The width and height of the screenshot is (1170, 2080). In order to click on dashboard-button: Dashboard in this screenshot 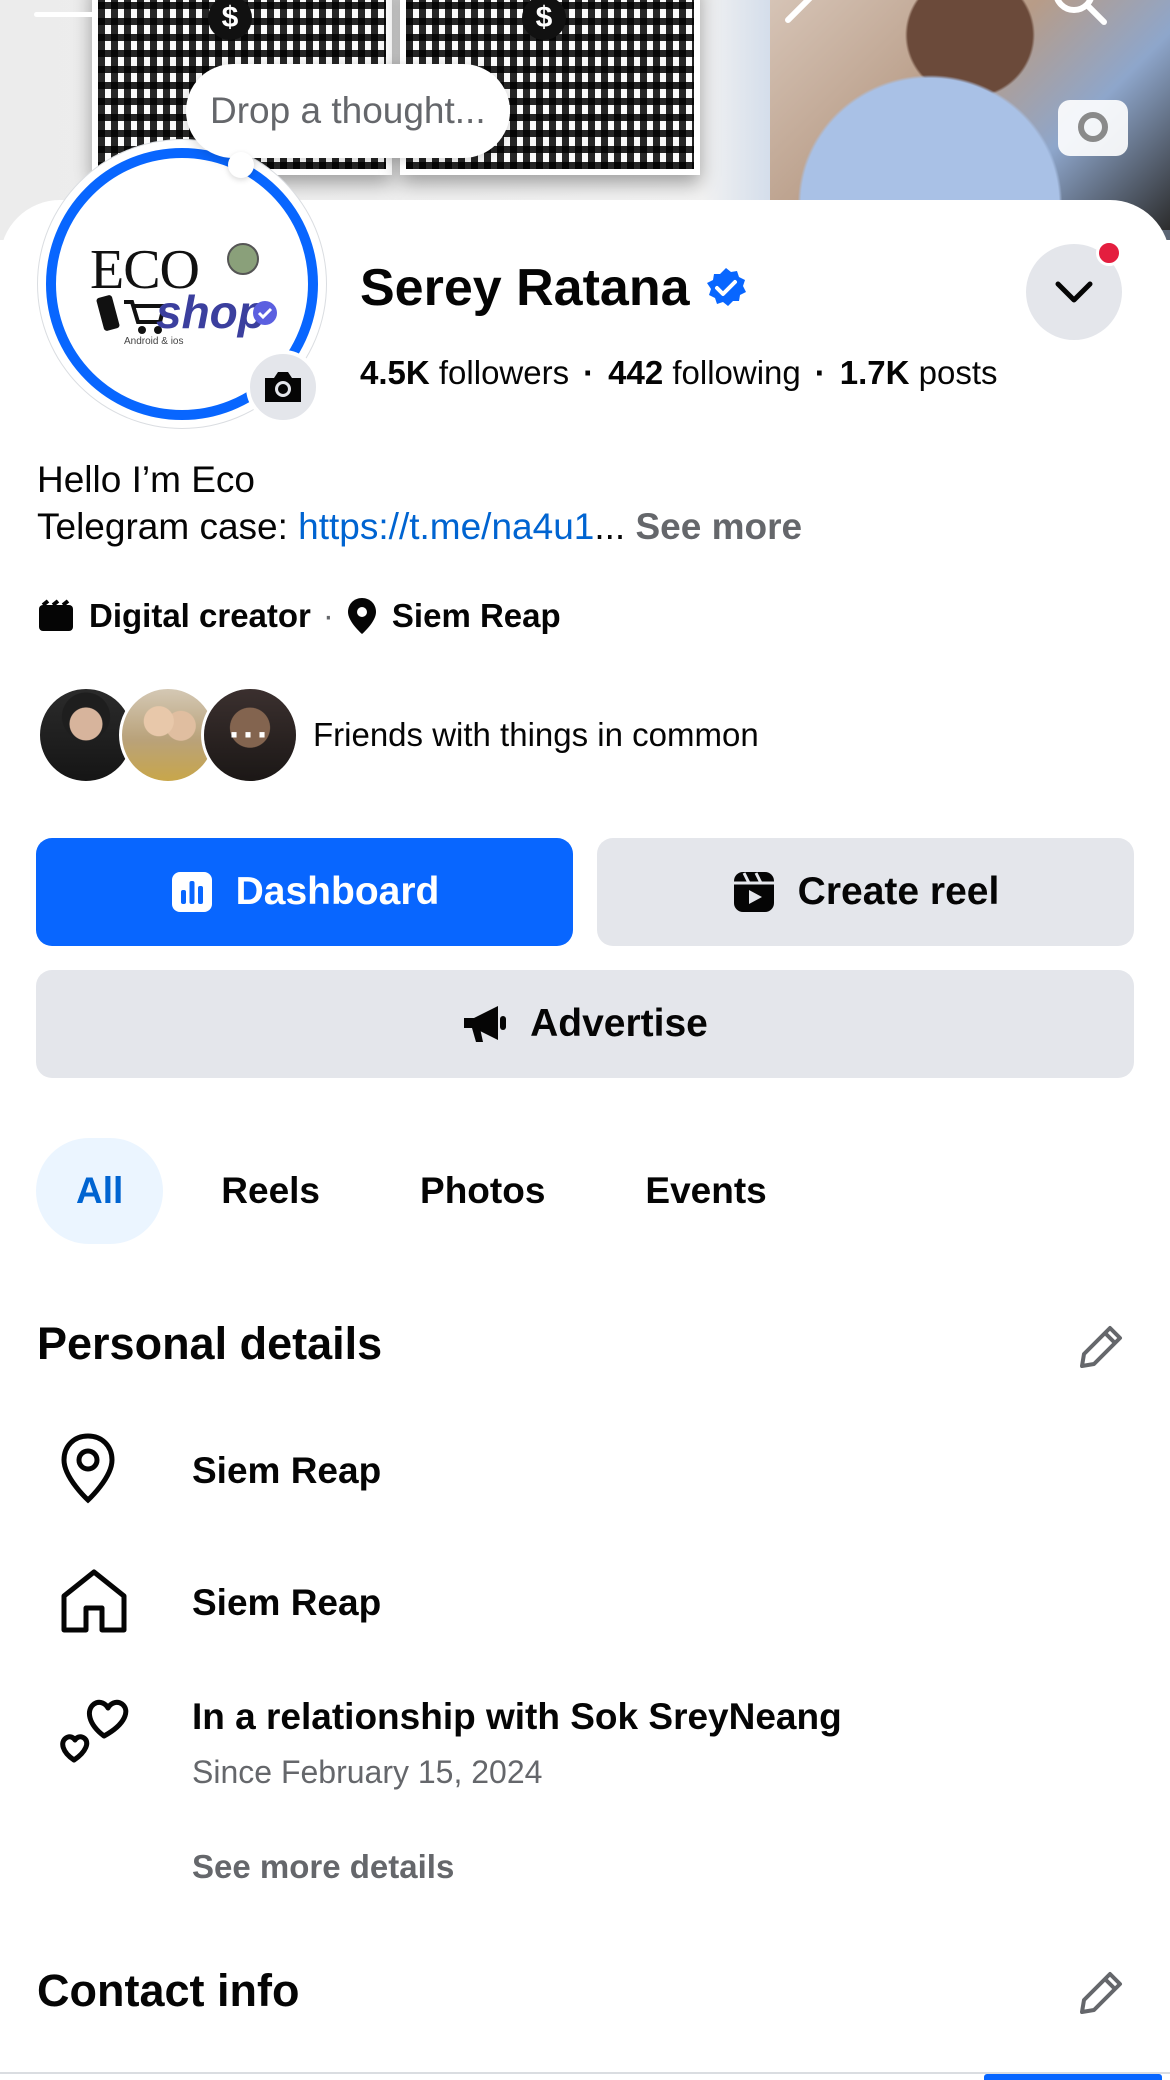, I will do `click(304, 892)`.